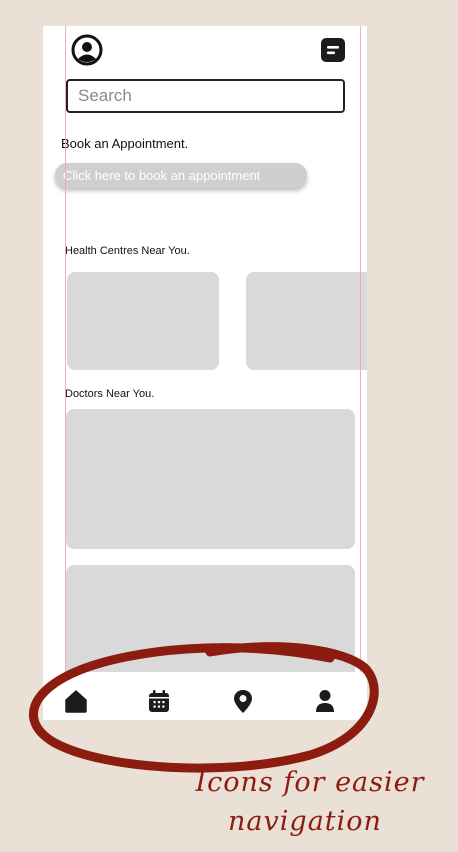 This screenshot has height=852, width=458. I want to click on book-appointment-button: Click here to book an appointment, so click(181, 175).